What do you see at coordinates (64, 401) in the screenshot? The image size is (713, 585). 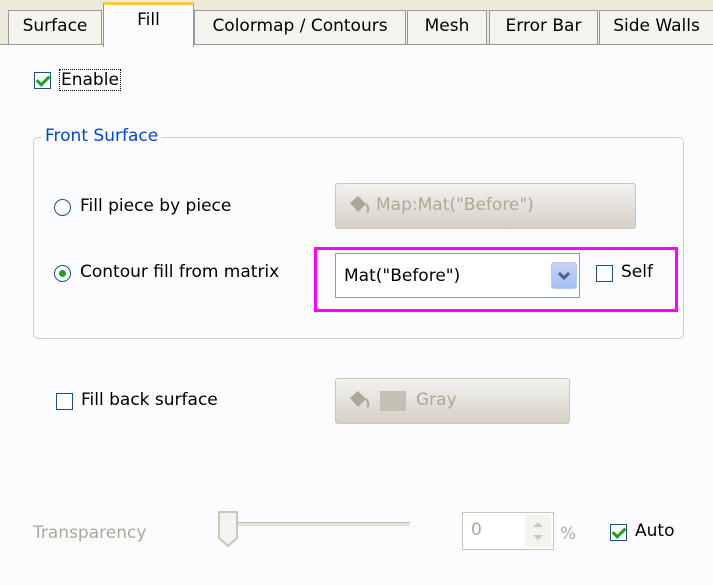 I see `fill-back-checkbox` at bounding box center [64, 401].